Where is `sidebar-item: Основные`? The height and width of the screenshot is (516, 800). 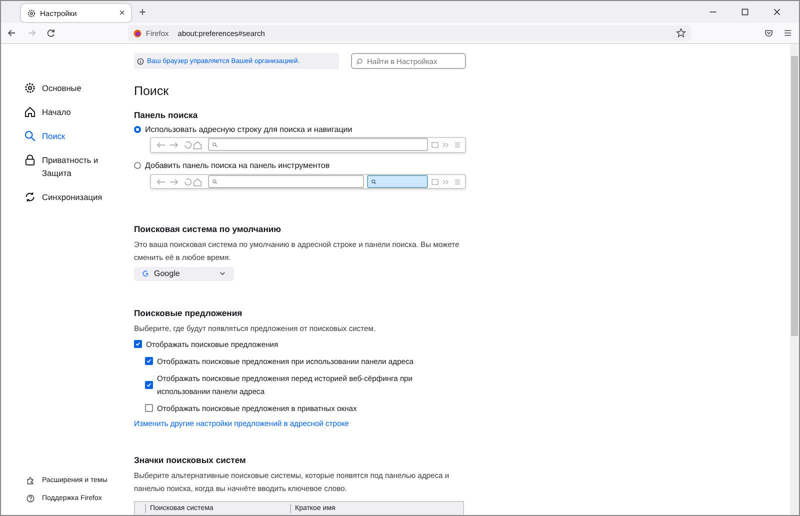
sidebar-item: Основные is located at coordinates (65, 88).